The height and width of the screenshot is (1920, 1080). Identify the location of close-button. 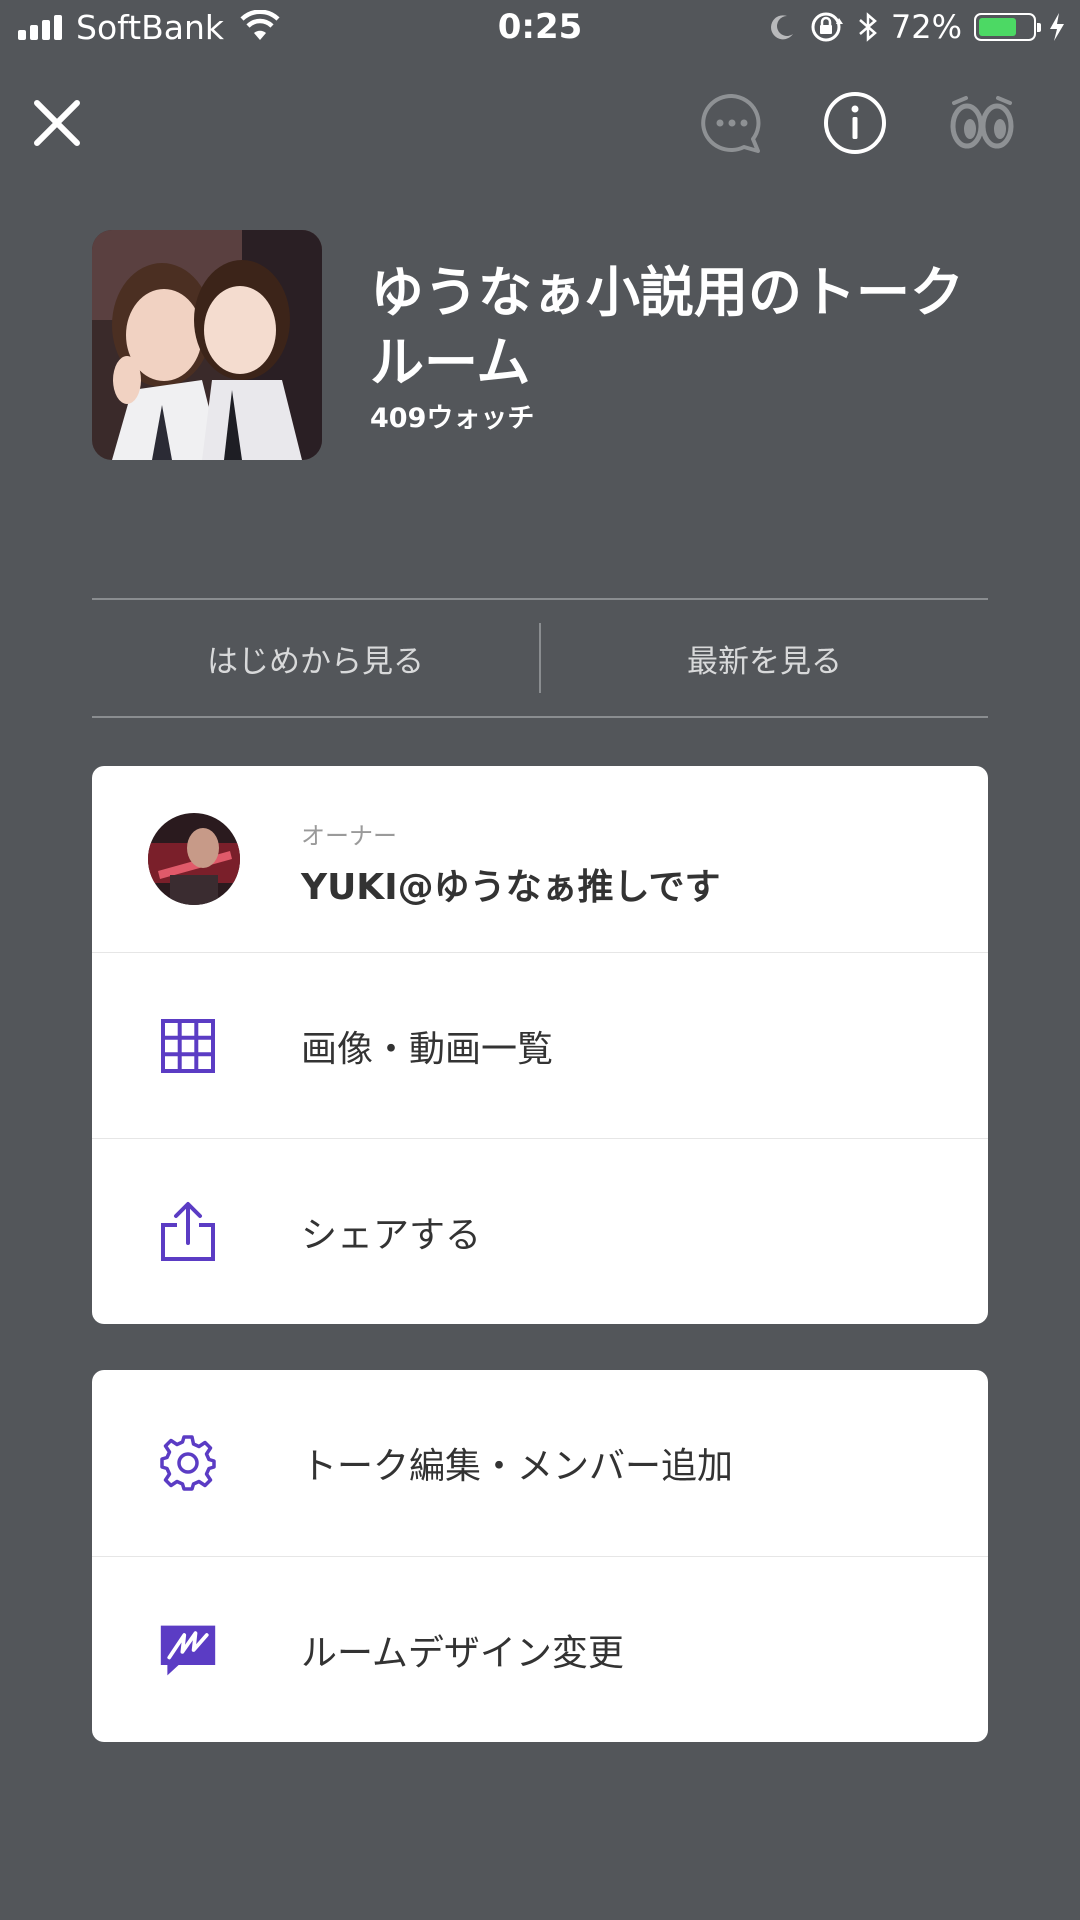
(57, 123).